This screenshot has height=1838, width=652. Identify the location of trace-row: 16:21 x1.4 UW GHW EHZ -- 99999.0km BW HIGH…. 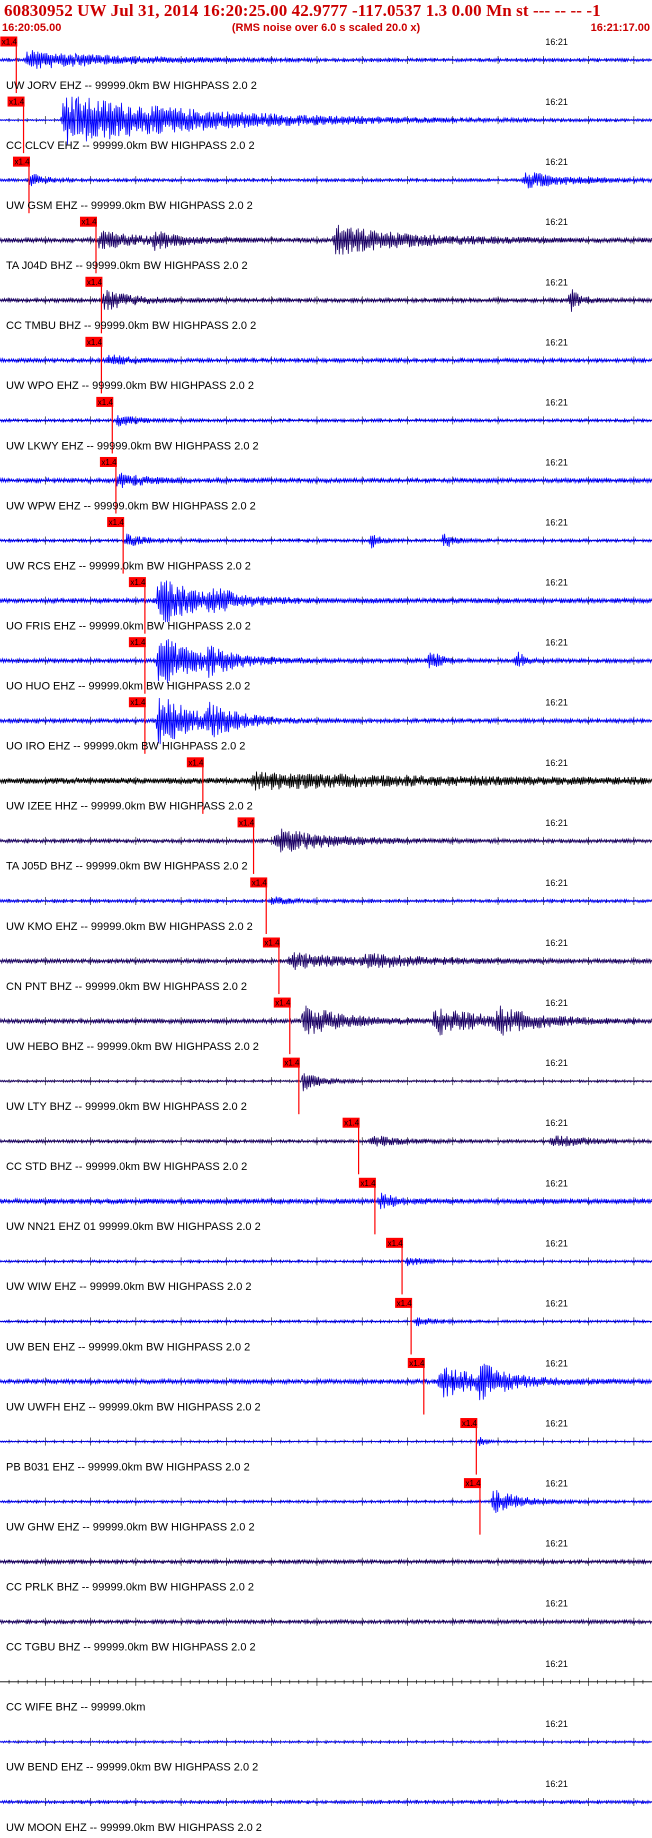
(326, 1506).